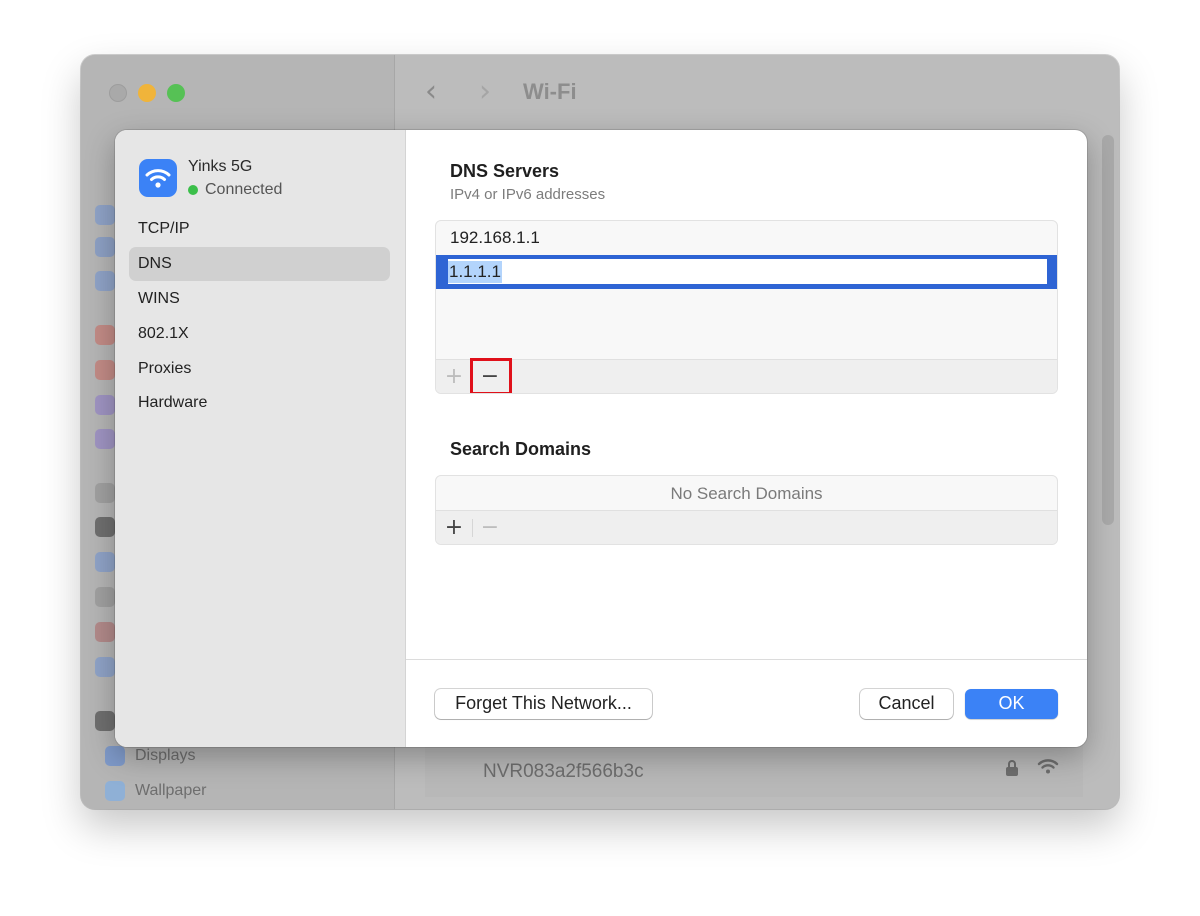 The height and width of the screenshot is (916, 1200). Describe the element at coordinates (490, 527) in the screenshot. I see `remove-search-domain-button: −` at that location.